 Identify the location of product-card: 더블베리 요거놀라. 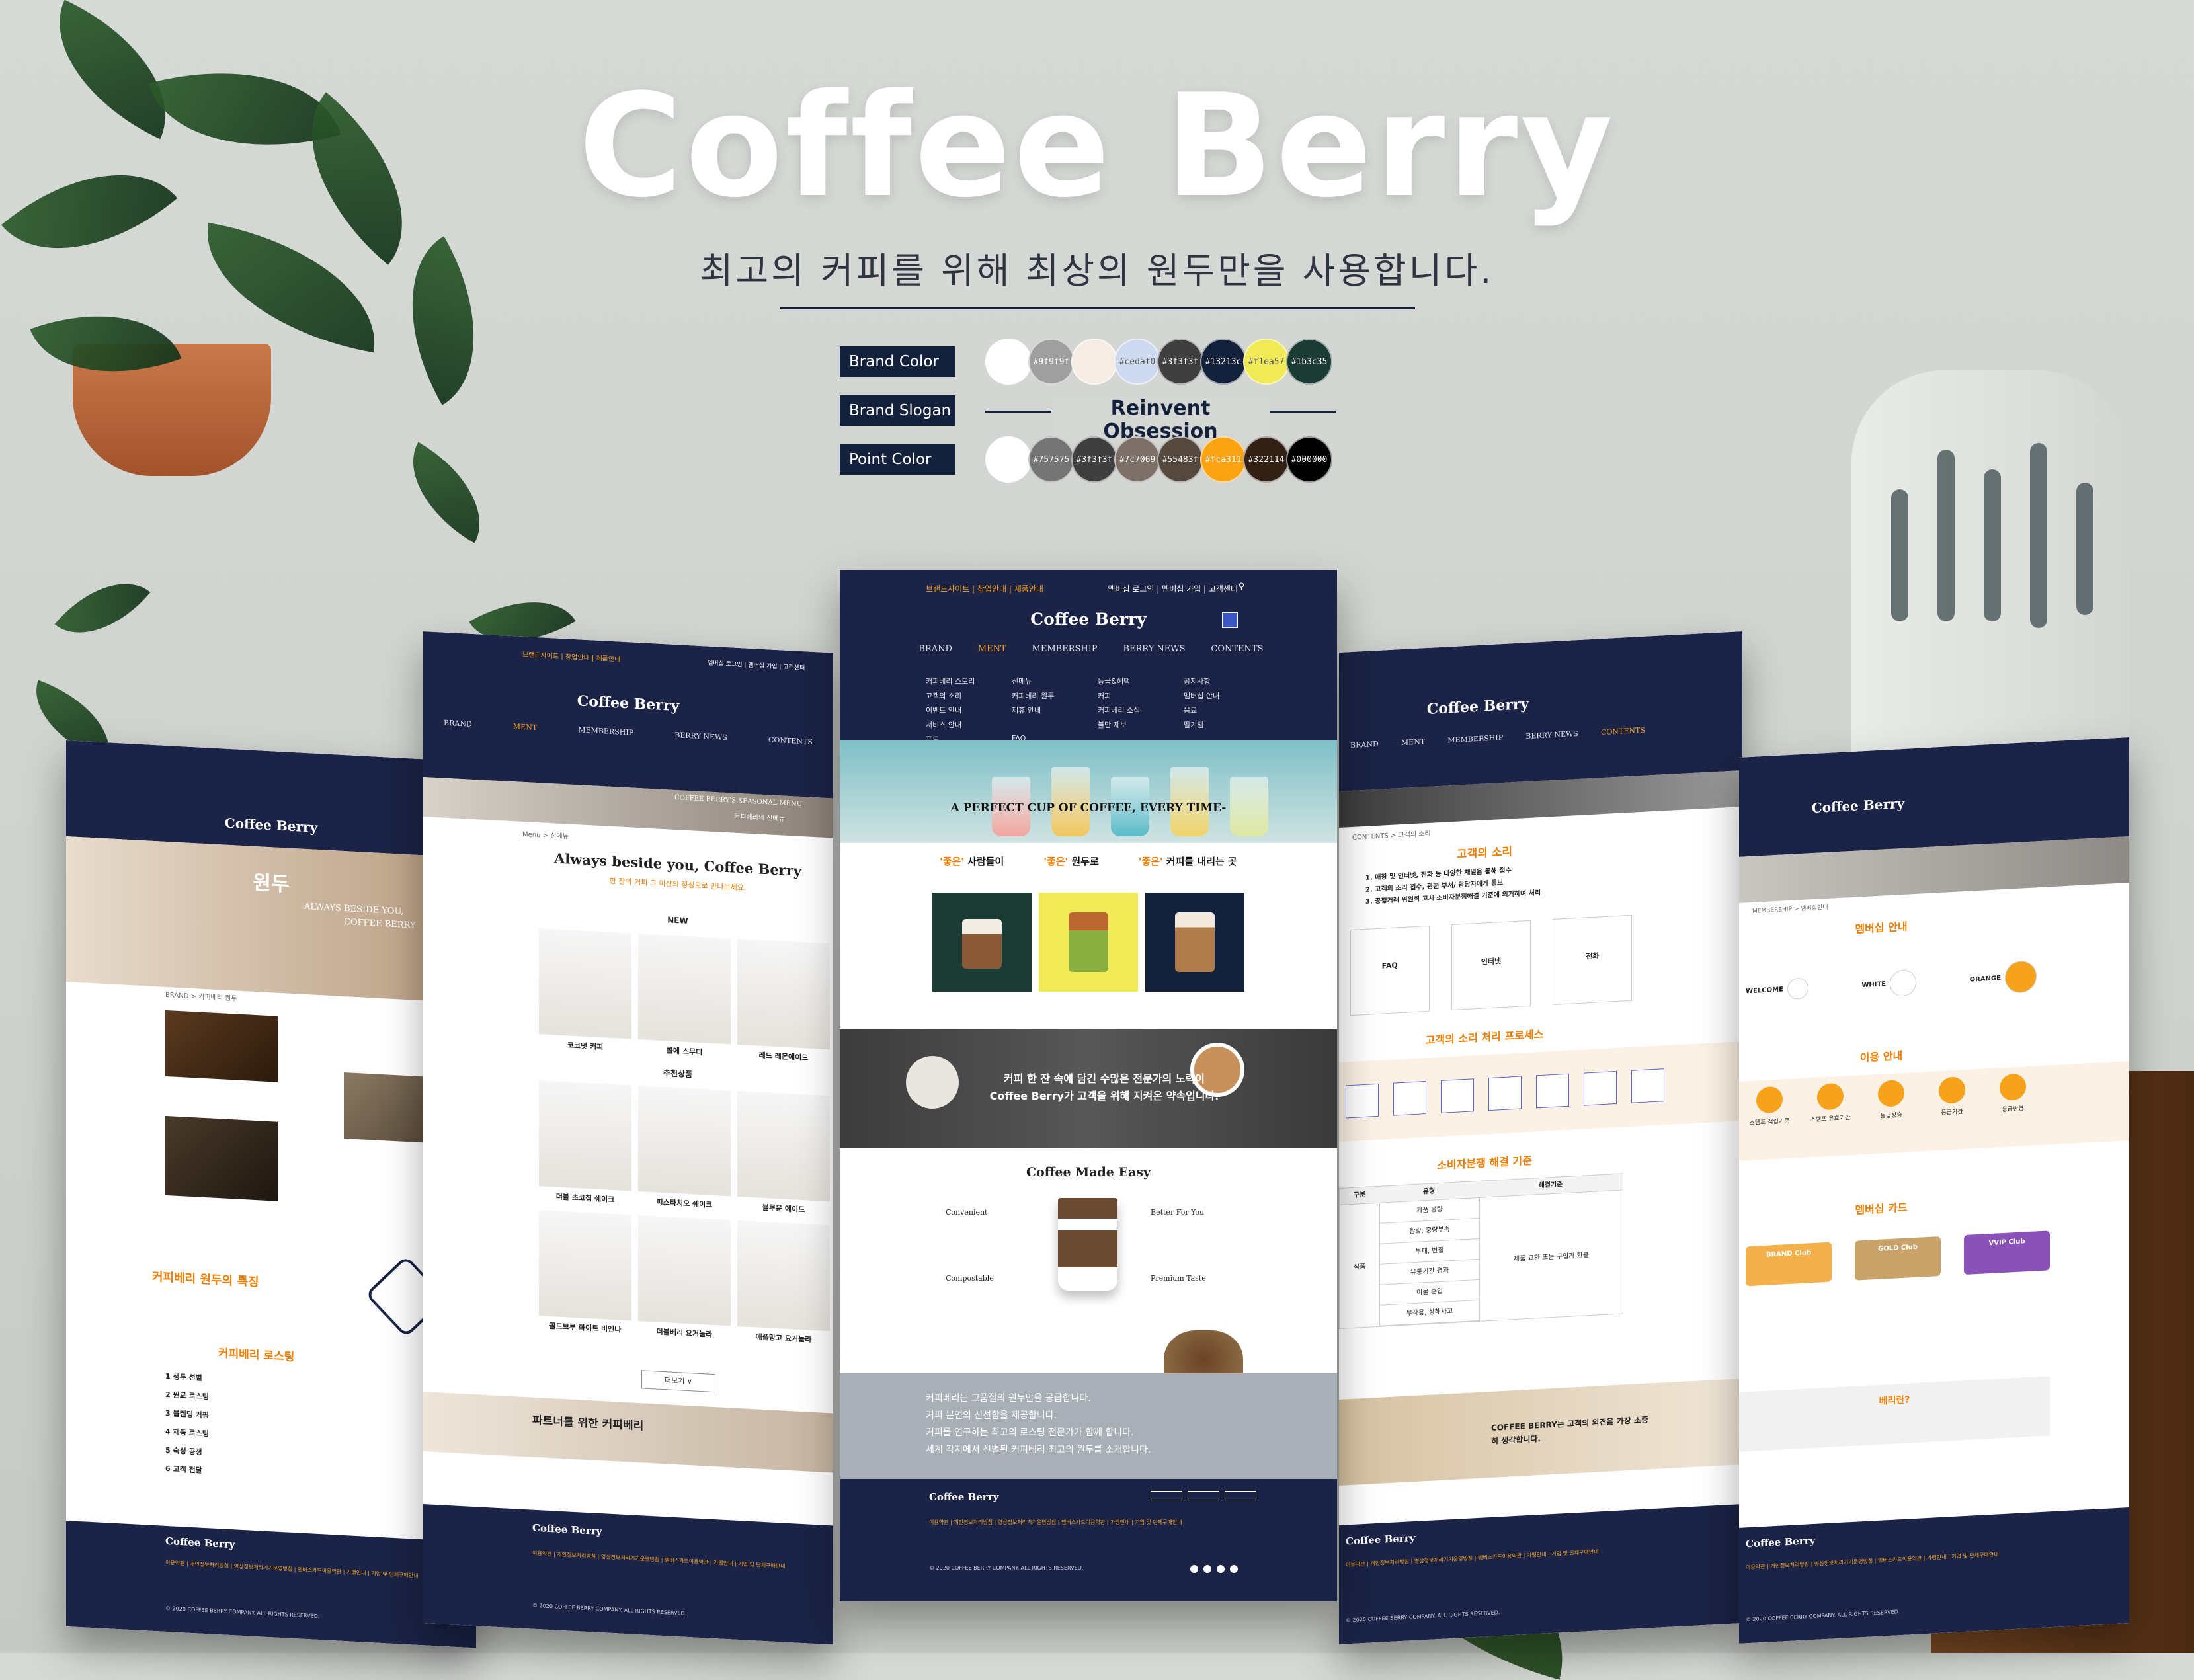
(684, 1277).